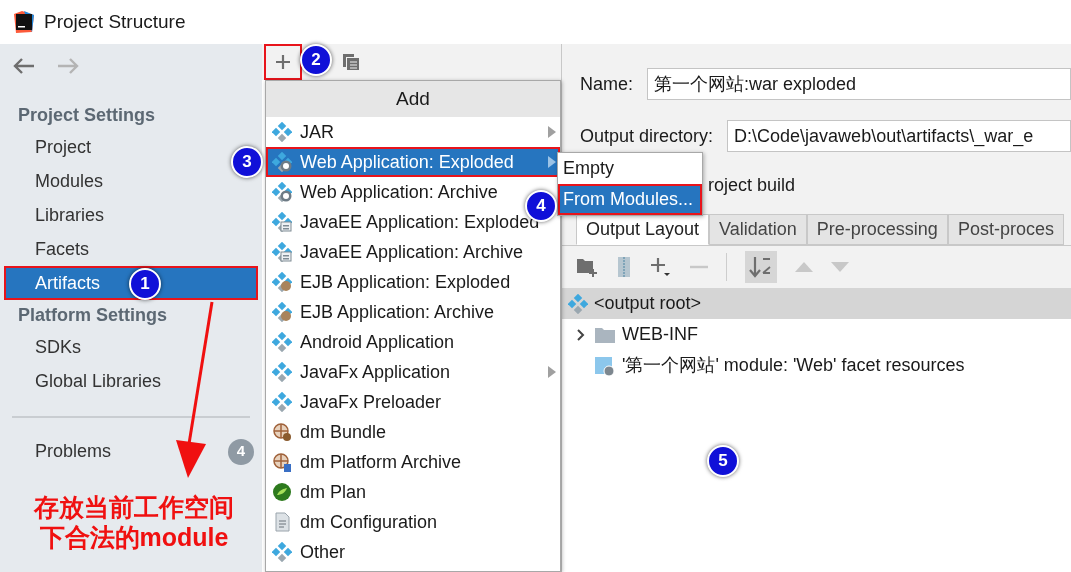 The height and width of the screenshot is (572, 1071). Describe the element at coordinates (752, 185) in the screenshot. I see `build-checkbox-label: roject build` at that location.